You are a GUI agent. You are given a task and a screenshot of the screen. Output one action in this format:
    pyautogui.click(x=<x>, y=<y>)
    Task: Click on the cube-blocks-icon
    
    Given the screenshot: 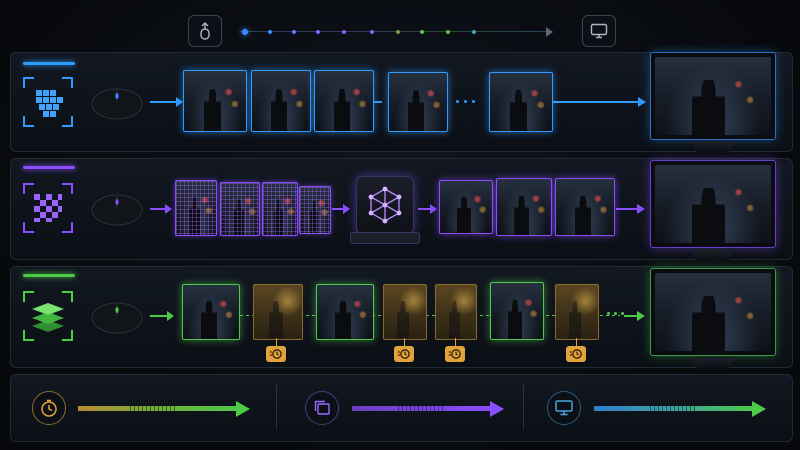 What is the action you would take?
    pyautogui.click(x=48, y=102)
    